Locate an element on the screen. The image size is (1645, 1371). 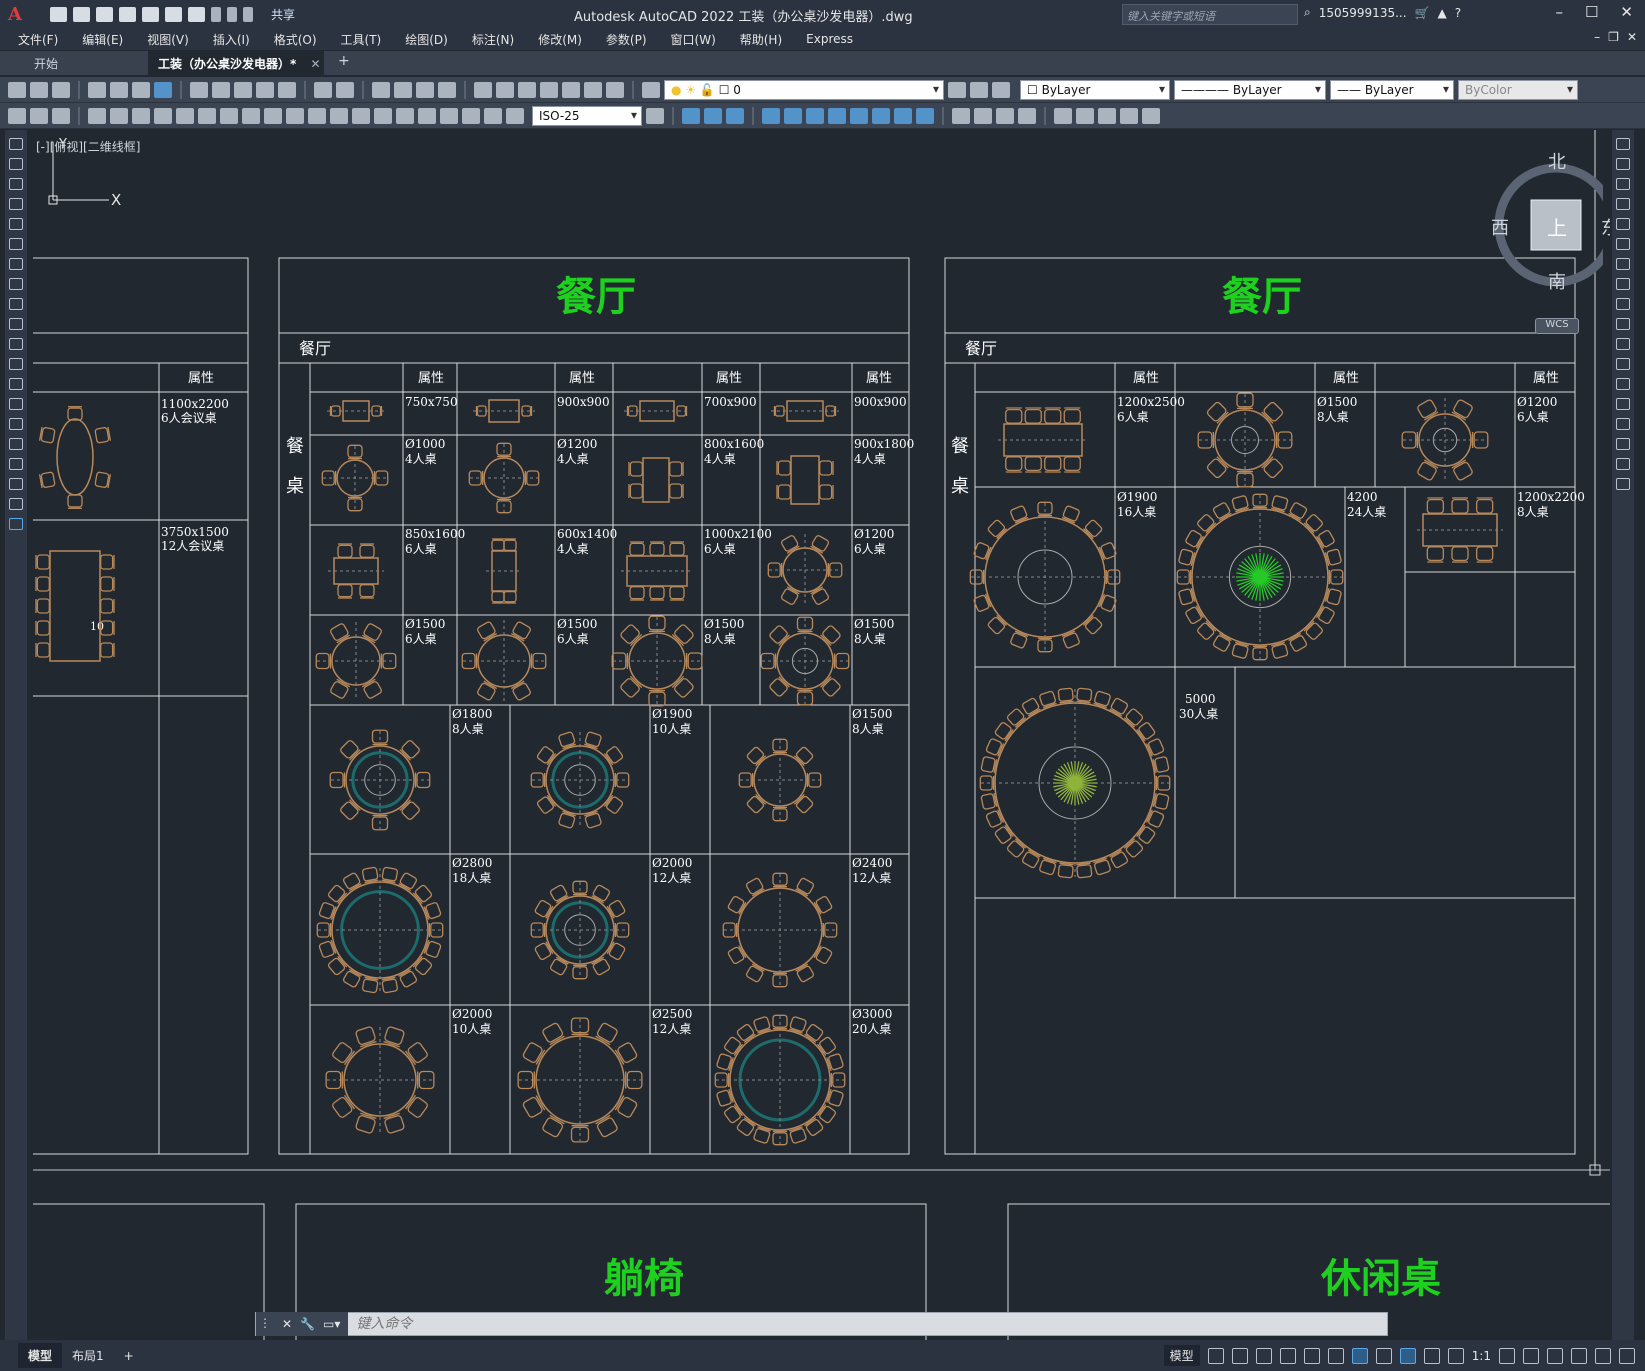
units-icon is located at coordinates (1555, 1355).